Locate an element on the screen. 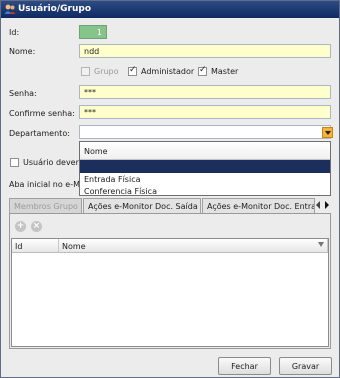 This screenshot has height=378, width=340. departamento-dropdown-list: Nome Entrada Física Conferencia Física is located at coordinates (205, 168).